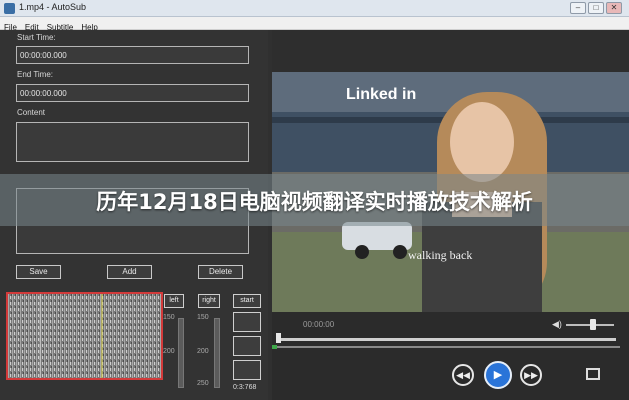 The width and height of the screenshot is (629, 400). Describe the element at coordinates (596, 8) in the screenshot. I see `maximize-icon: □` at that location.